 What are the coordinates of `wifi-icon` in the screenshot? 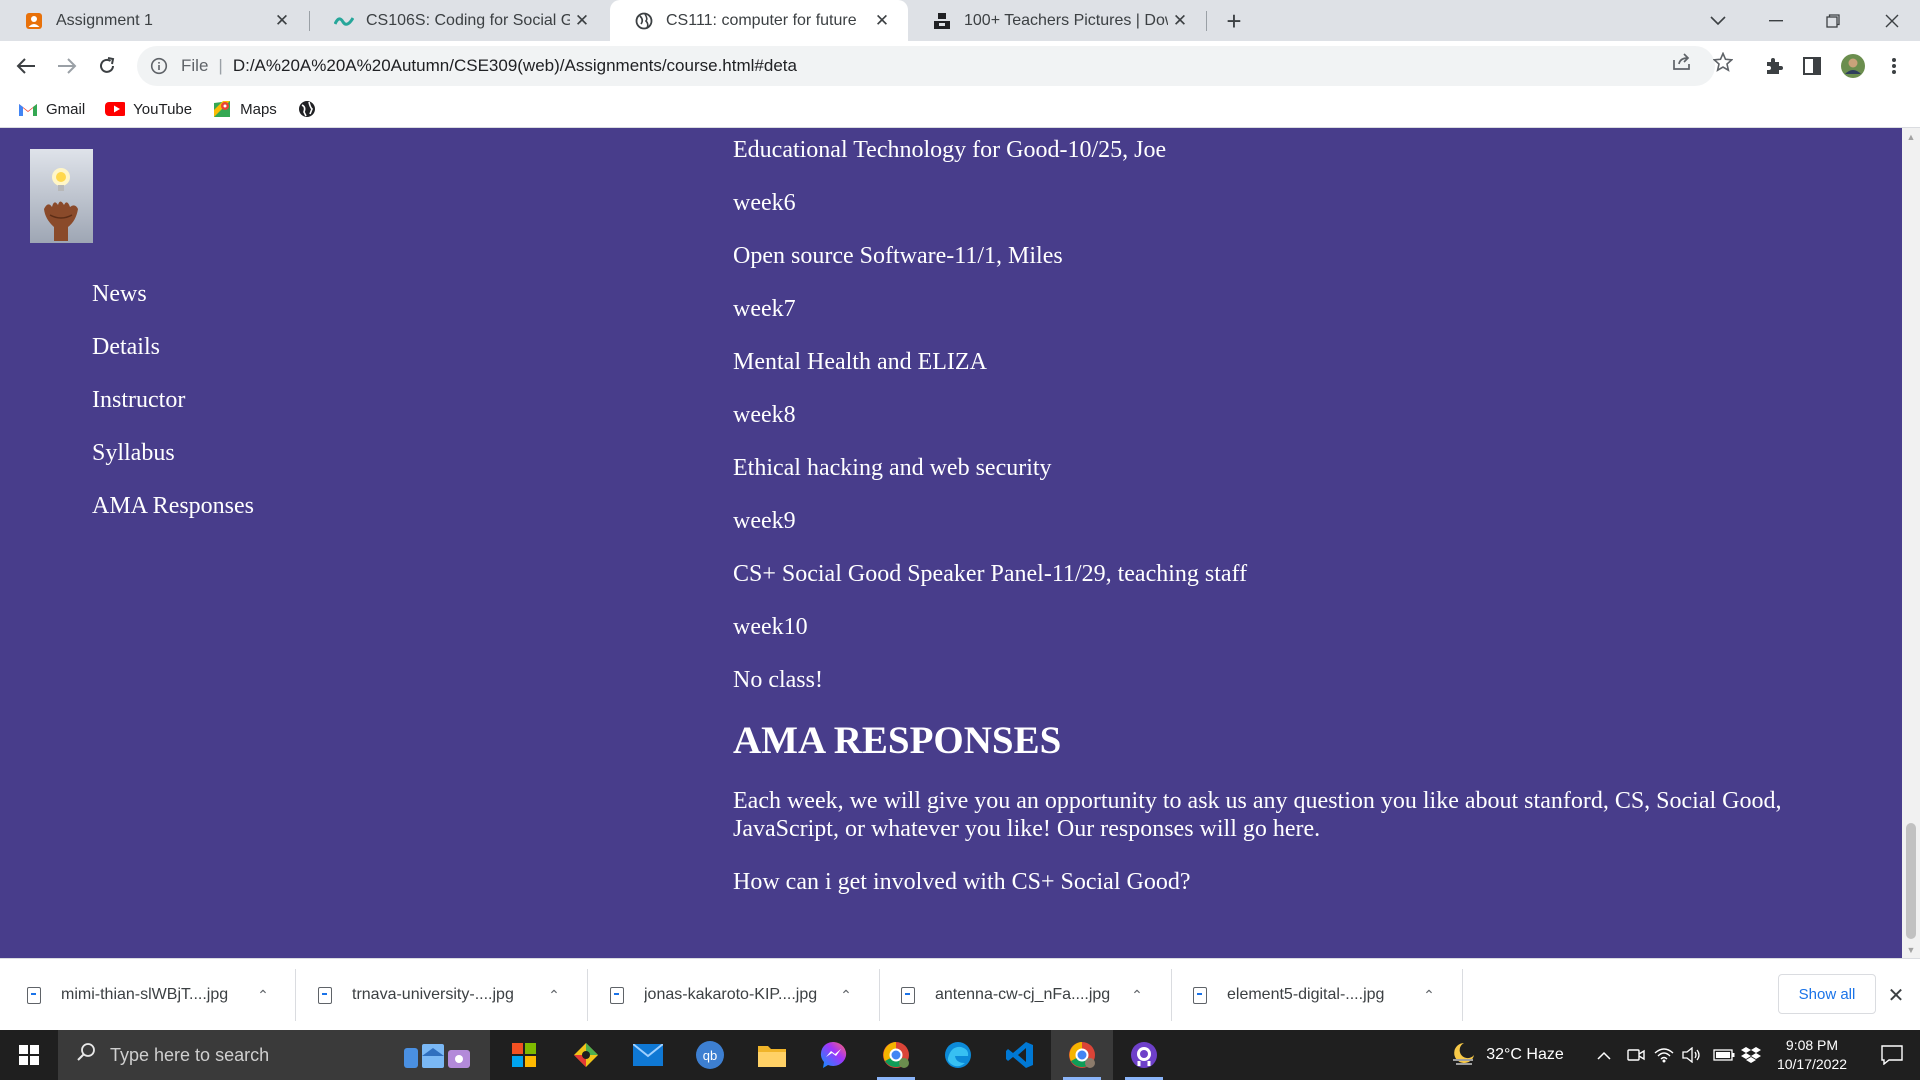 It's located at (1664, 1055).